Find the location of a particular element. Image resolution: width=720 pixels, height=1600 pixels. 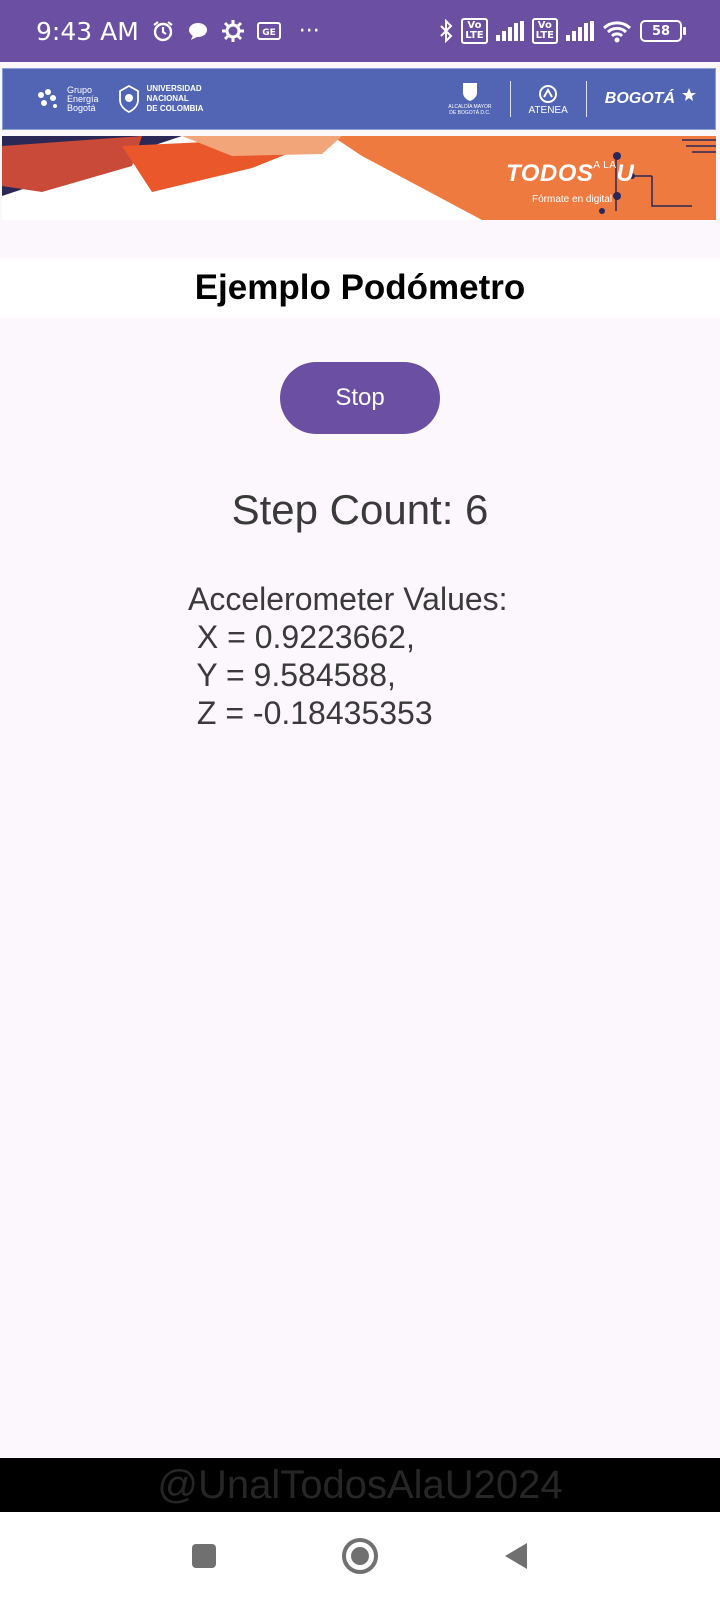

grupo-energia-icon is located at coordinates (47, 98).